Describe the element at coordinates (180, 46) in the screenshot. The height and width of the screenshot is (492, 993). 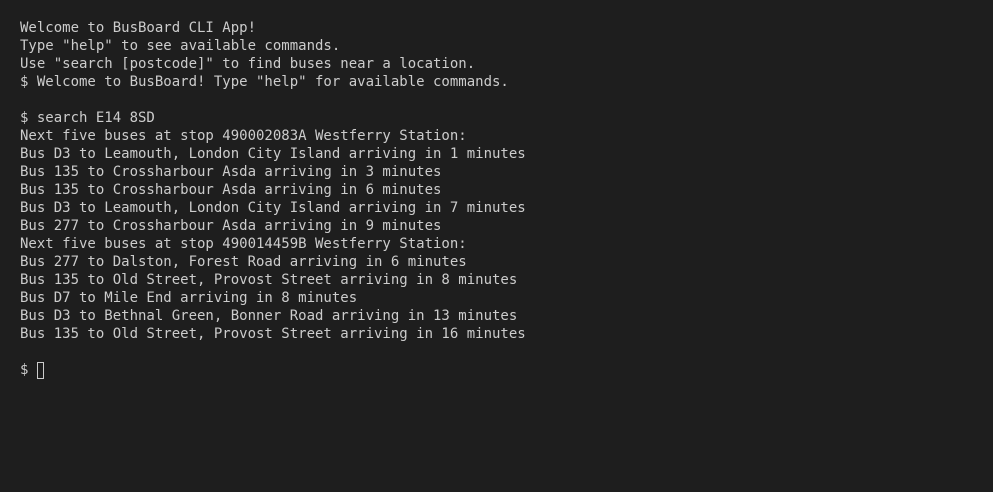
I see `output-line: Type "help" to see available commands.` at that location.